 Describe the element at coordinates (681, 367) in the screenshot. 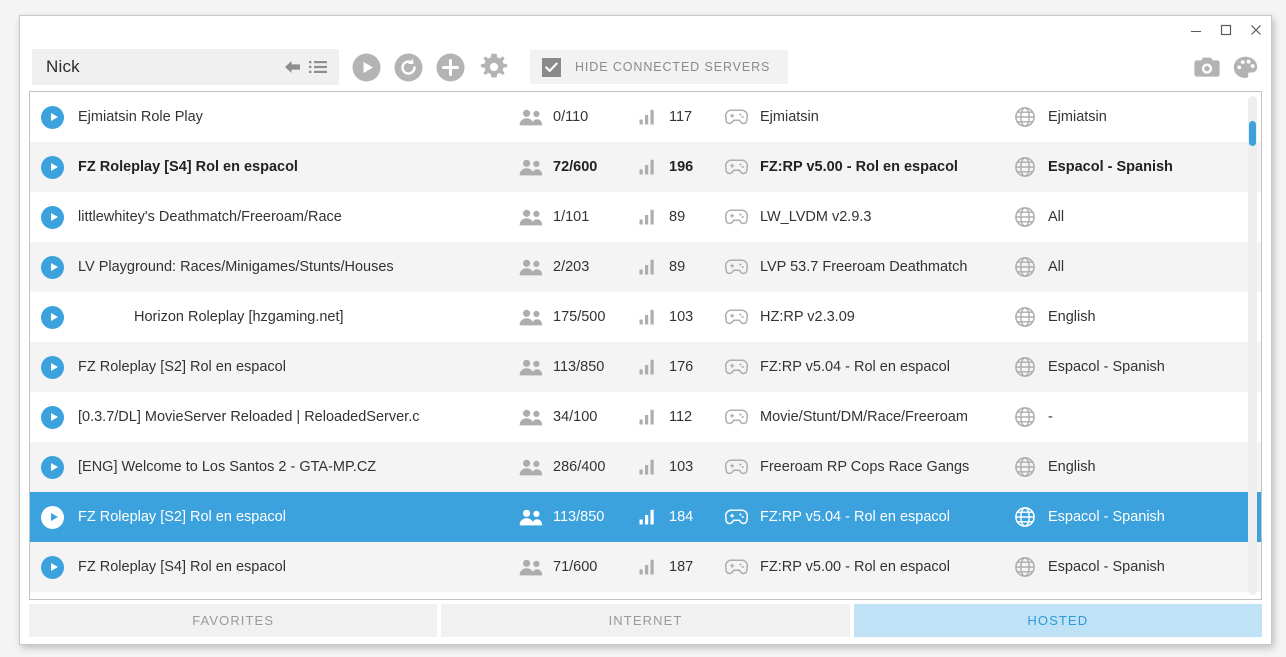

I see `server-ping: 176` at that location.